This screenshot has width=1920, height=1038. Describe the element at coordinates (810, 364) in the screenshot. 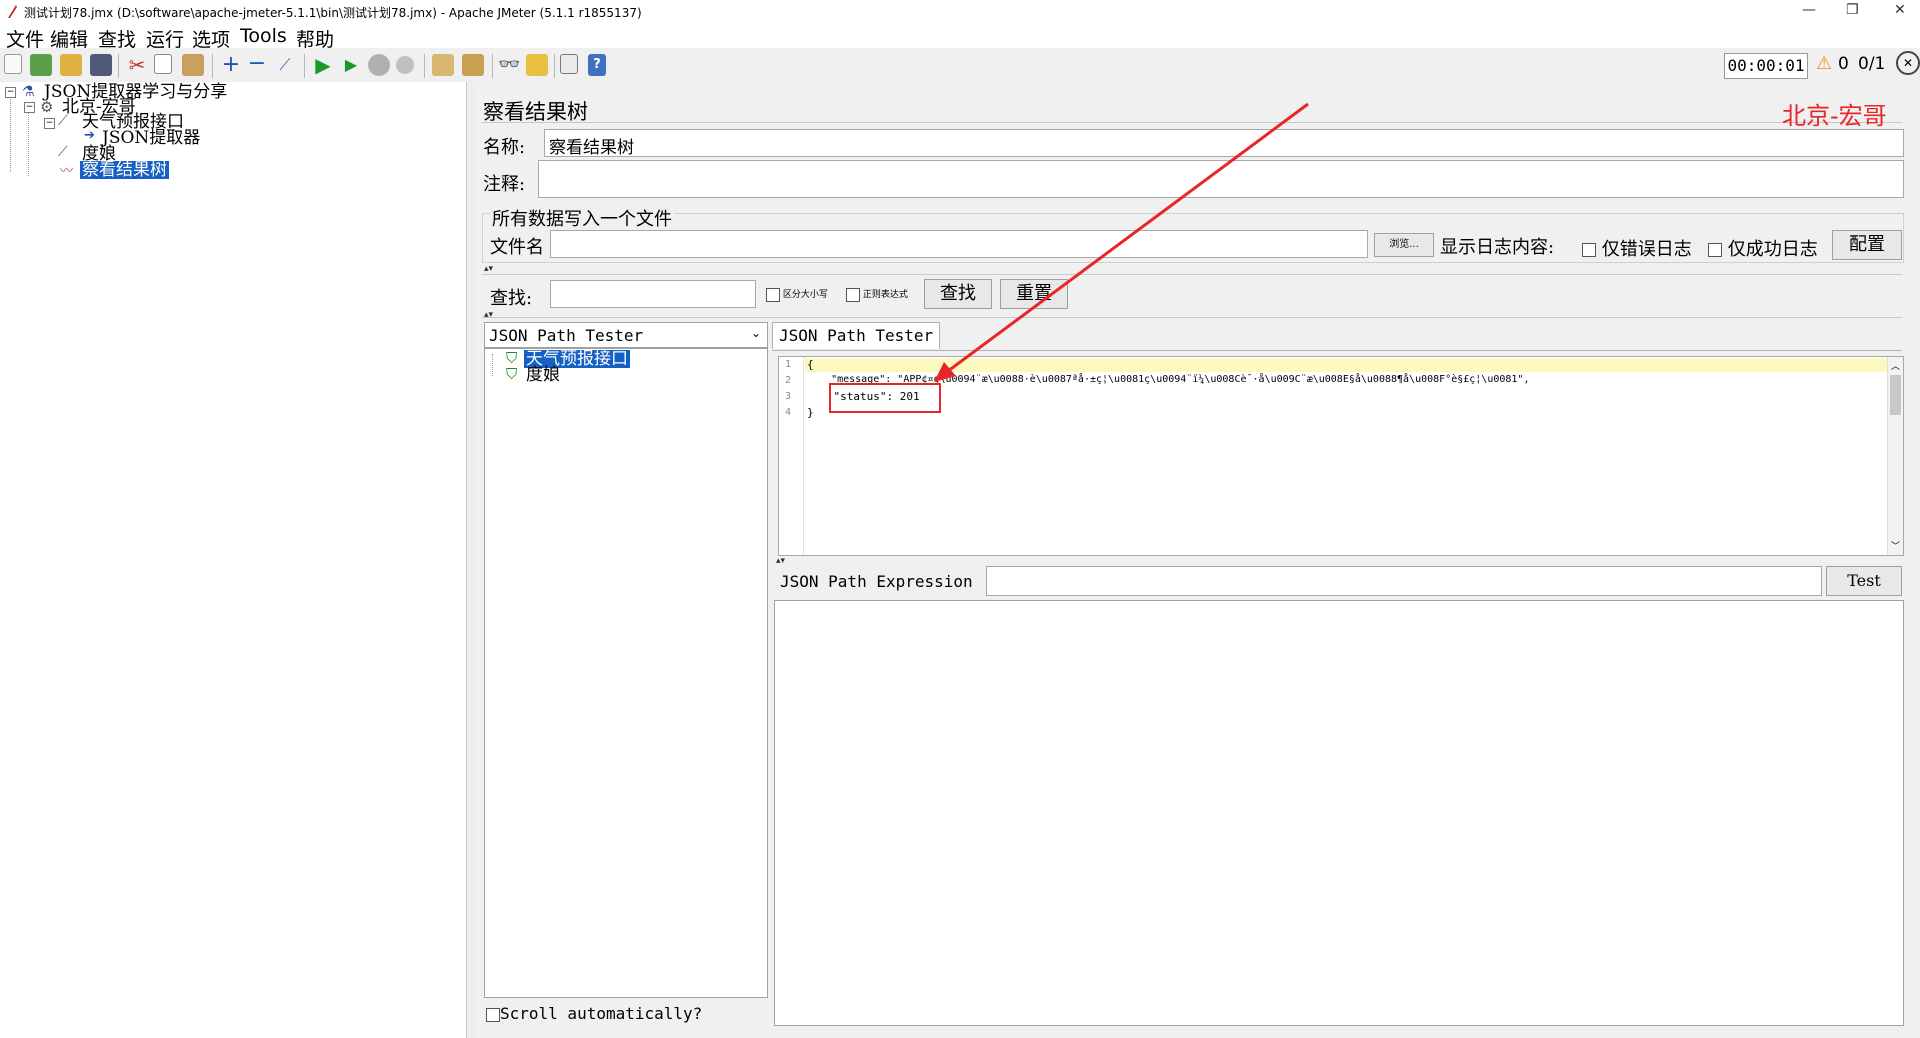

I see `code-line-1: {` at that location.